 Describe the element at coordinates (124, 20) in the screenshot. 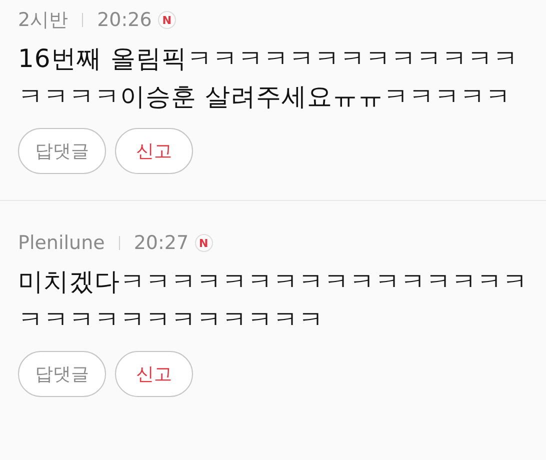

I see `comment-time: 20:26` at that location.